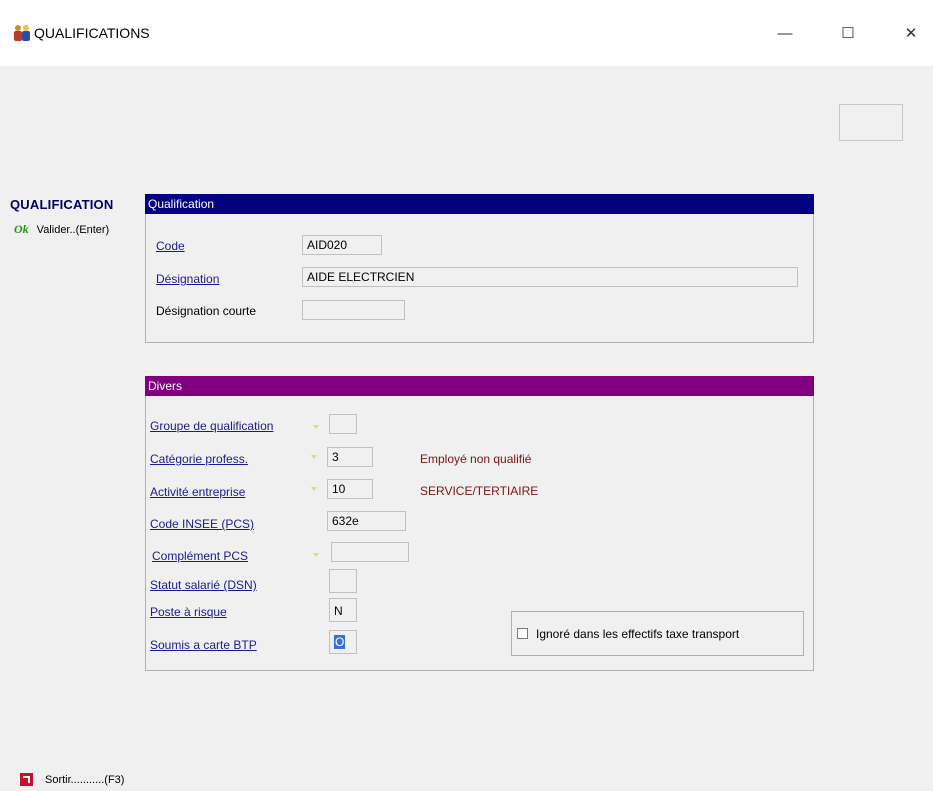 Image resolution: width=933 pixels, height=791 pixels. I want to click on insee-field: 632e, so click(366, 521).